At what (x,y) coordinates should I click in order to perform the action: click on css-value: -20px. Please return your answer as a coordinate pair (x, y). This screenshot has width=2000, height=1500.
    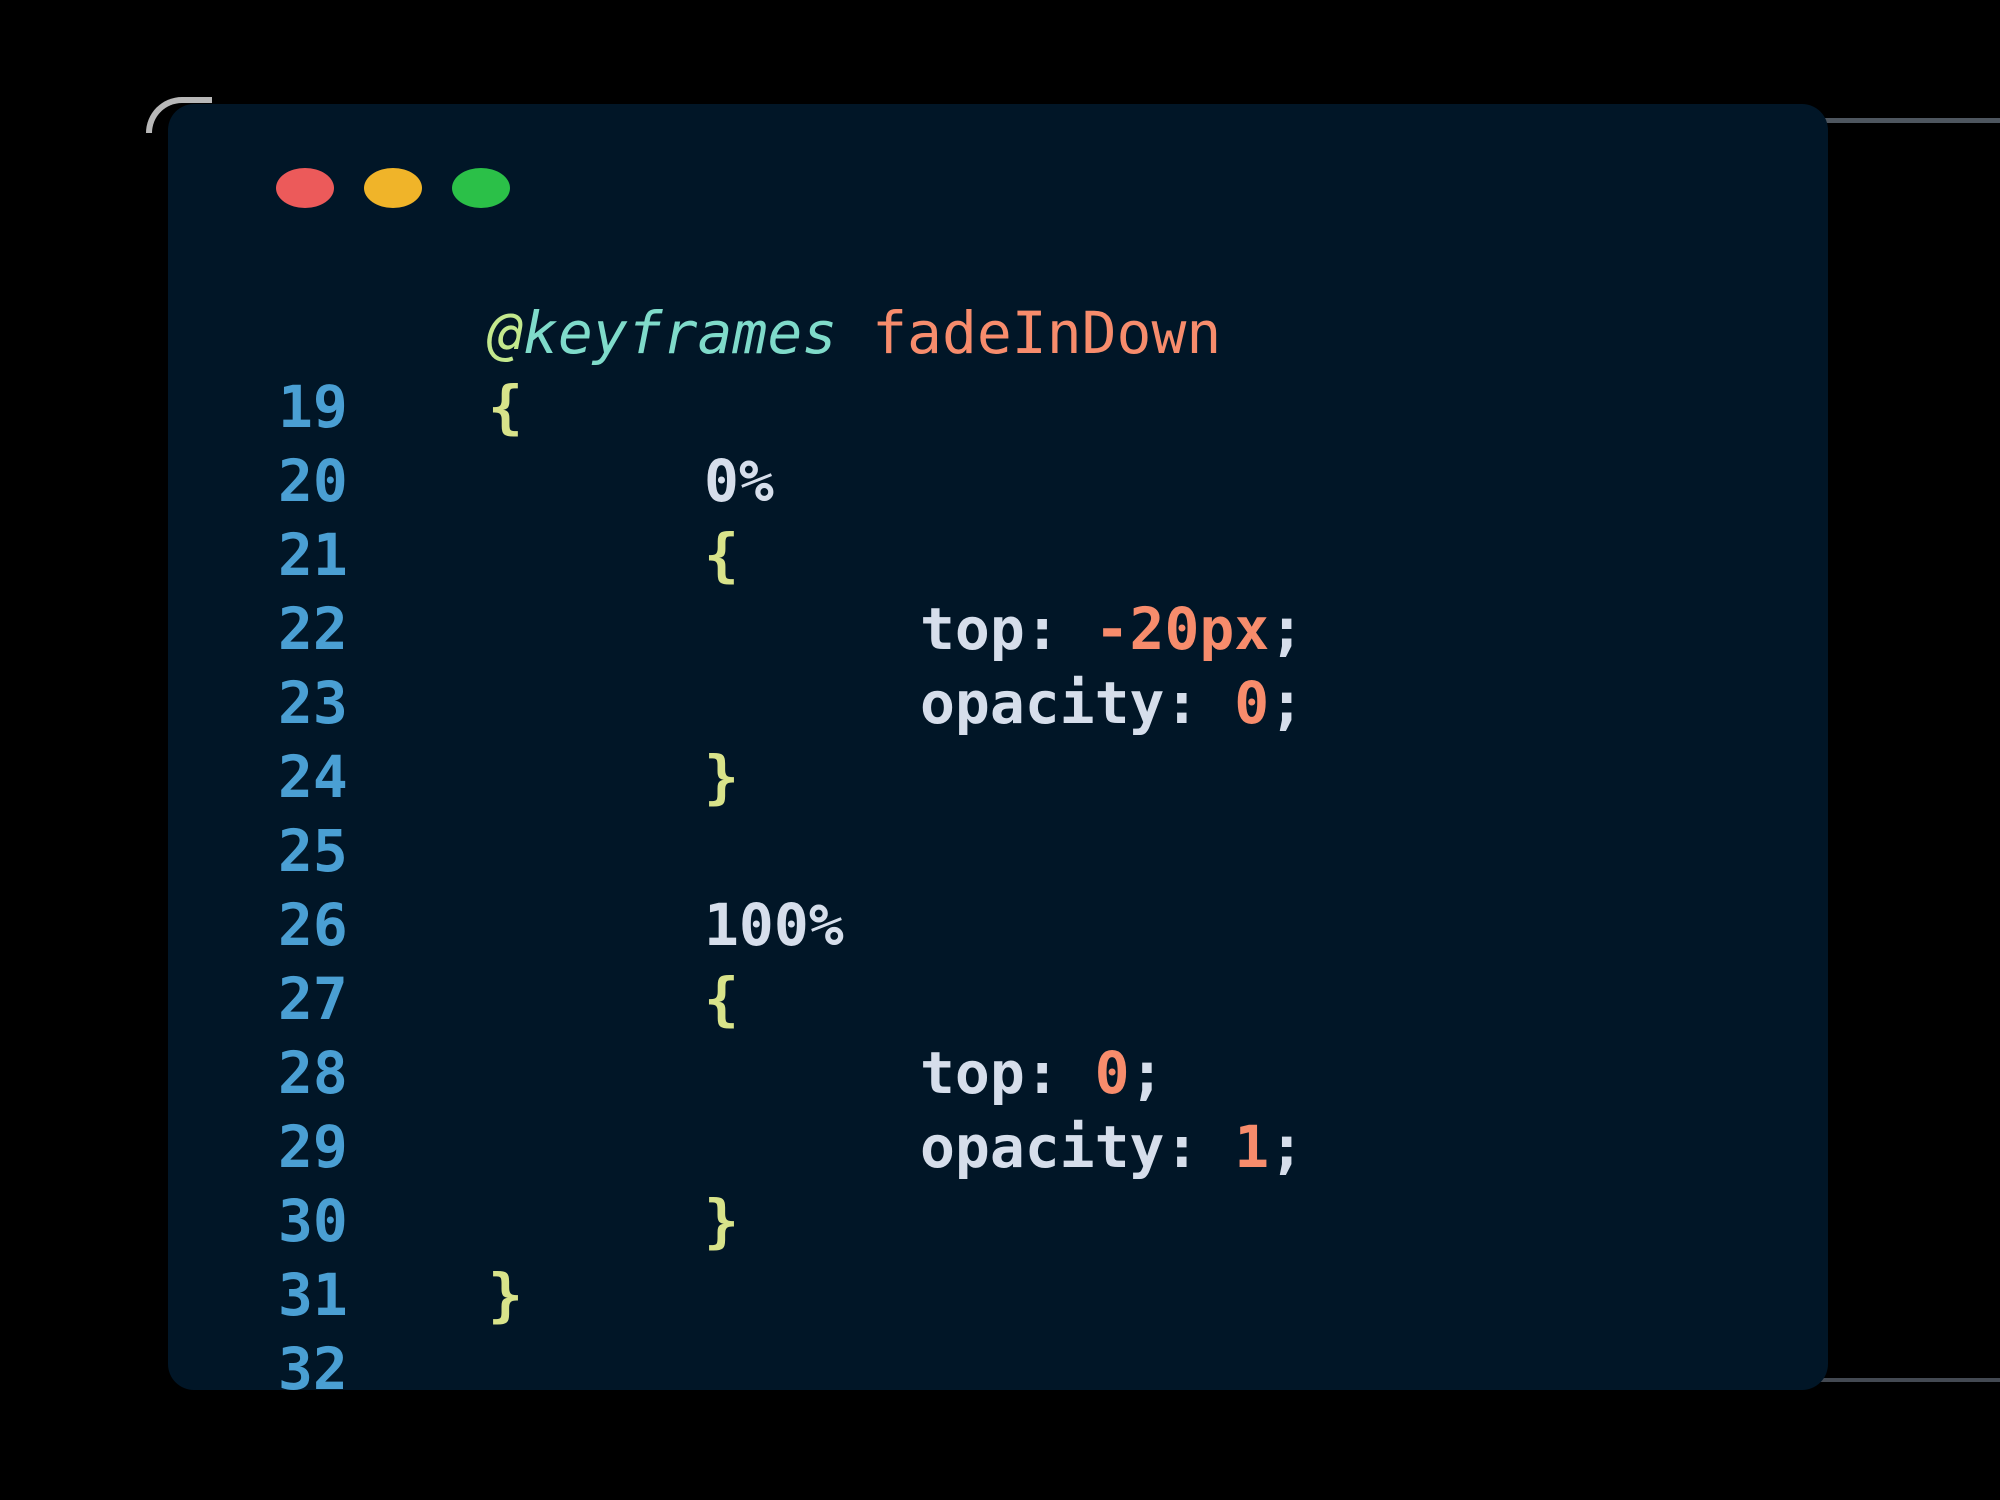
    Looking at the image, I should click on (1182, 629).